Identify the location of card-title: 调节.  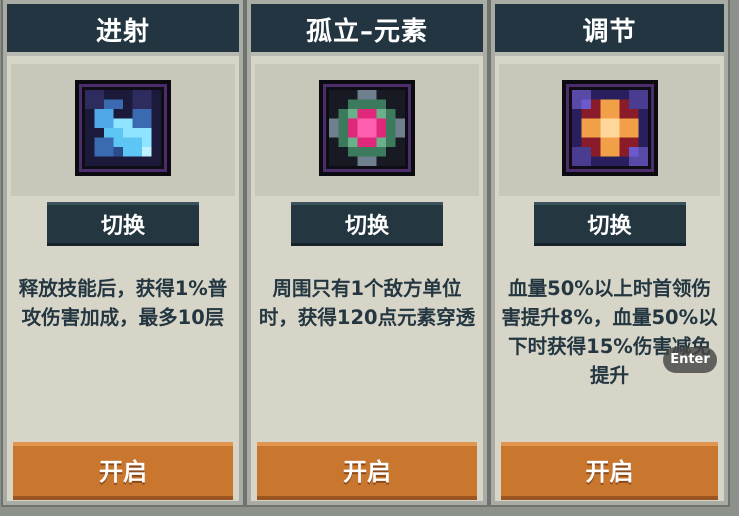
(609, 30).